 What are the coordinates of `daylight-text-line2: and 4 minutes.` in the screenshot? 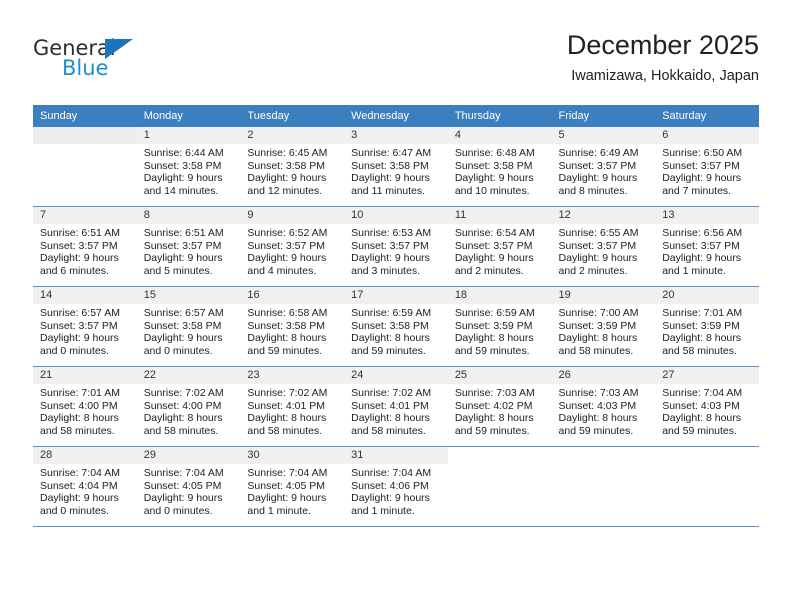 It's located at (282, 270).